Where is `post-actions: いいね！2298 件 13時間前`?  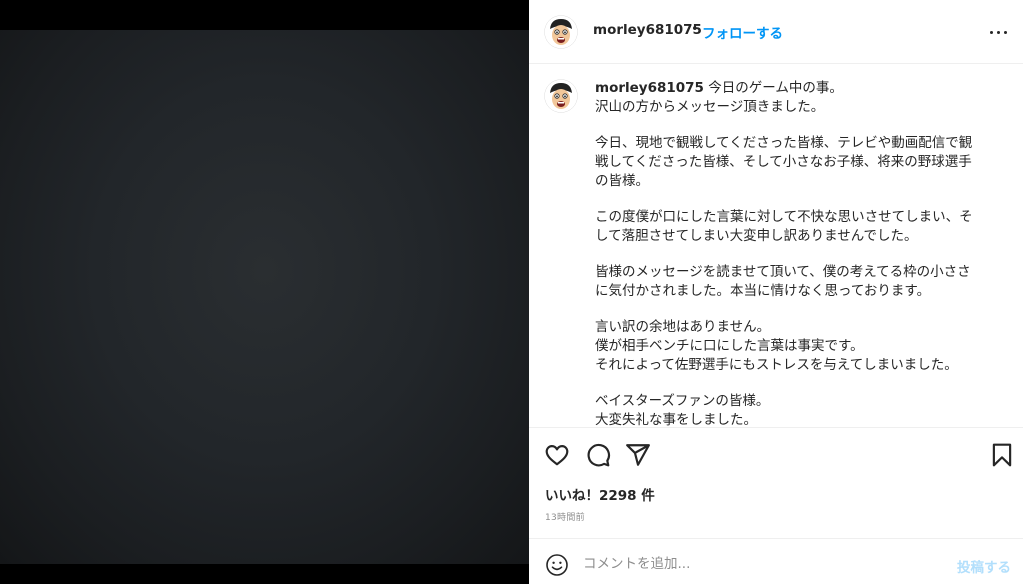 post-actions: いいね！2298 件 13時間前 is located at coordinates (776, 482).